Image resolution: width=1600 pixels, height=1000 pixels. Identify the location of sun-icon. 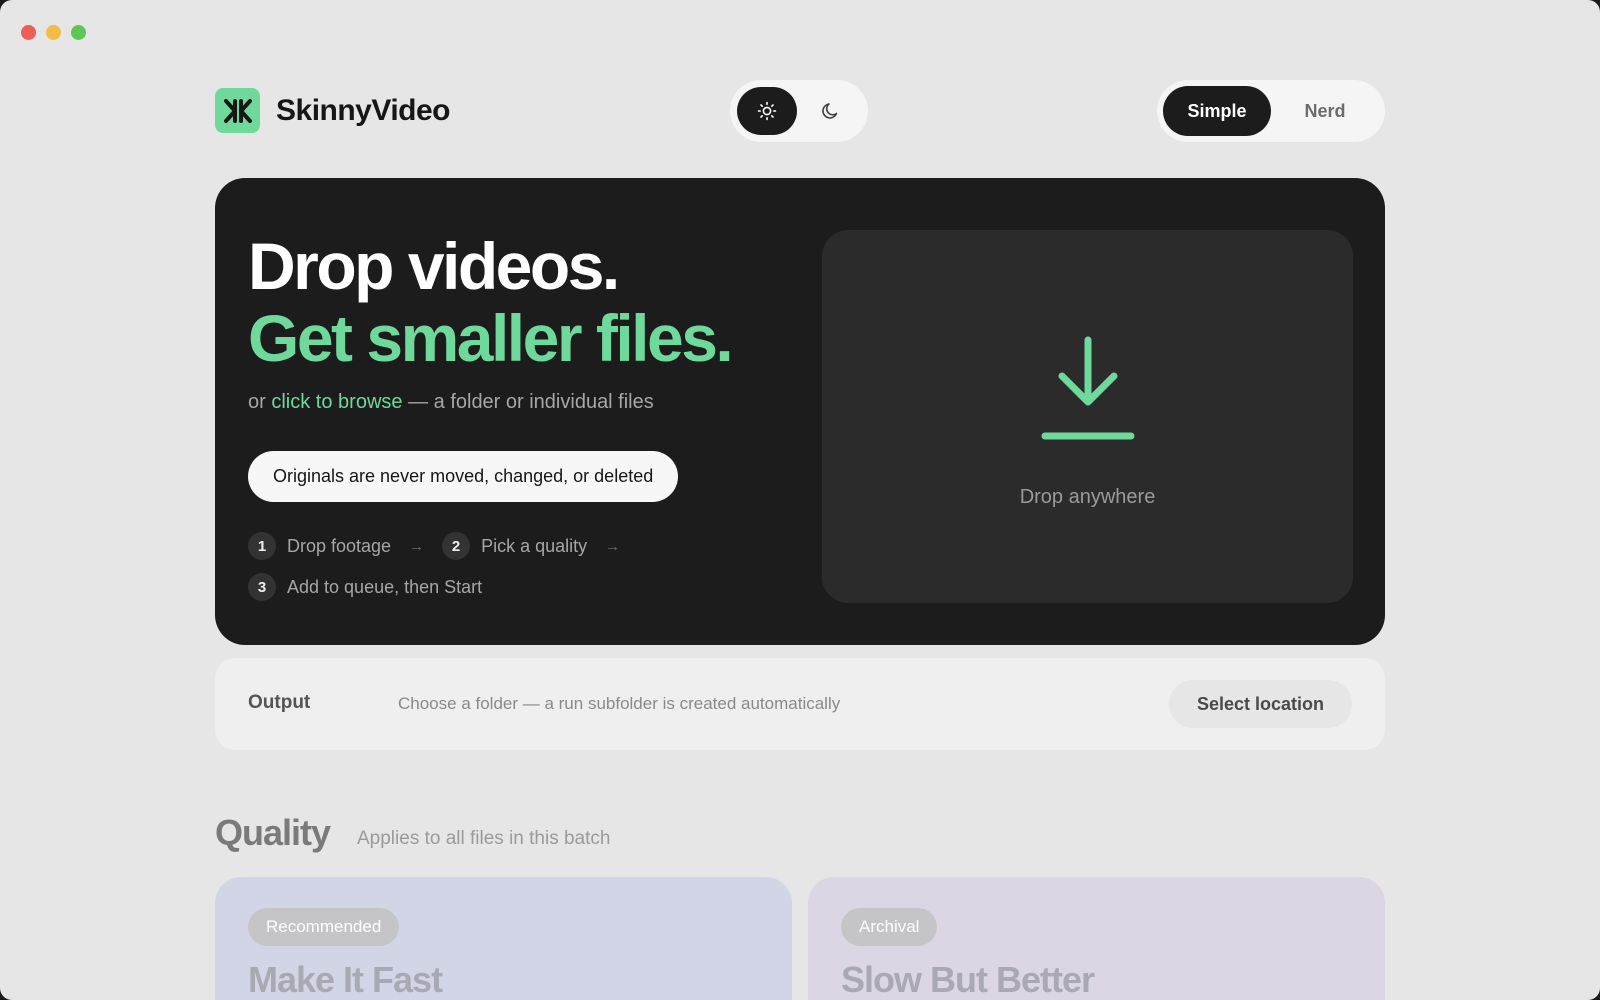
(767, 111).